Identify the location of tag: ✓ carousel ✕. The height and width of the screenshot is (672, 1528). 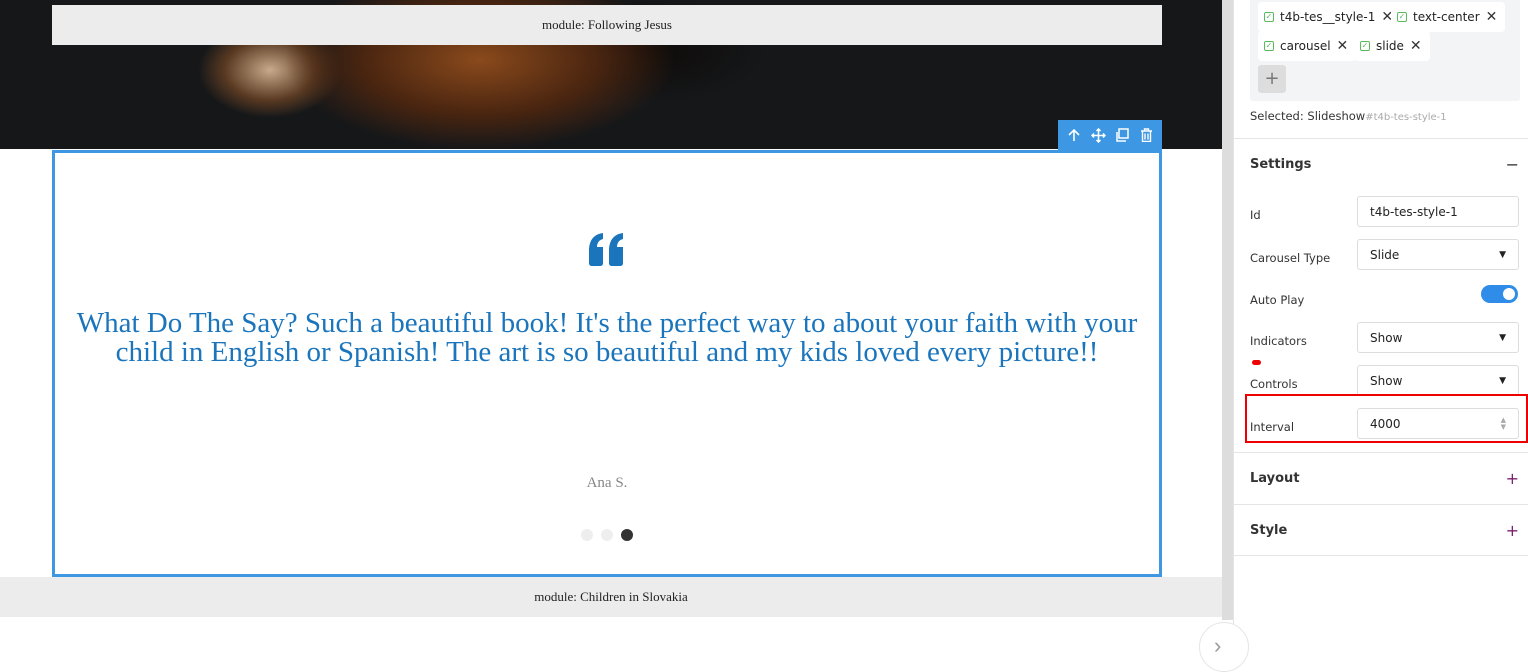
(1307, 46).